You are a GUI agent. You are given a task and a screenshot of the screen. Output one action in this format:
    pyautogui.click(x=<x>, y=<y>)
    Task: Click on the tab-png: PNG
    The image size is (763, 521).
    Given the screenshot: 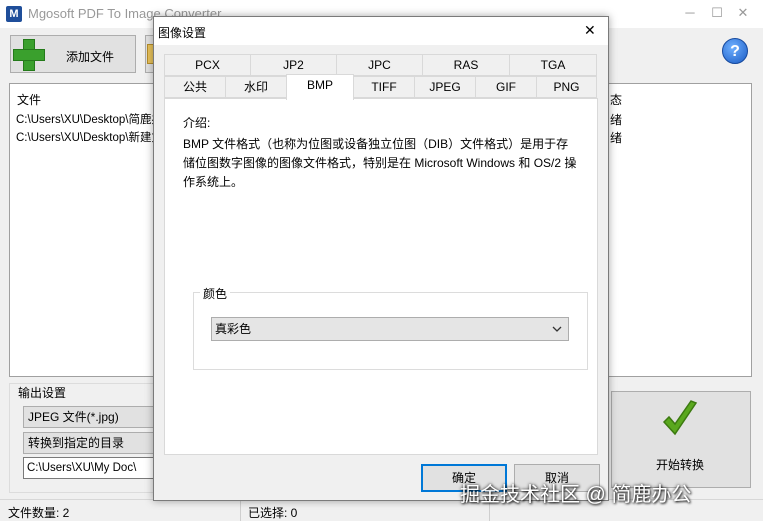 What is the action you would take?
    pyautogui.click(x=566, y=87)
    